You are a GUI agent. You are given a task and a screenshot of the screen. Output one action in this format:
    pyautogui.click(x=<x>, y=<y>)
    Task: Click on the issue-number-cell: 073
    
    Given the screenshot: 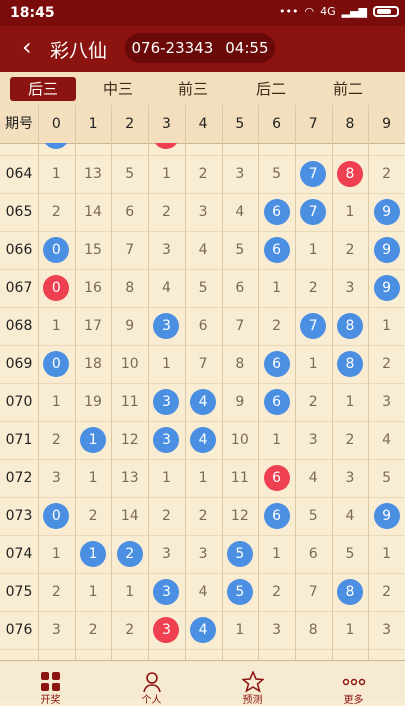 What is the action you would take?
    pyautogui.click(x=19, y=516)
    